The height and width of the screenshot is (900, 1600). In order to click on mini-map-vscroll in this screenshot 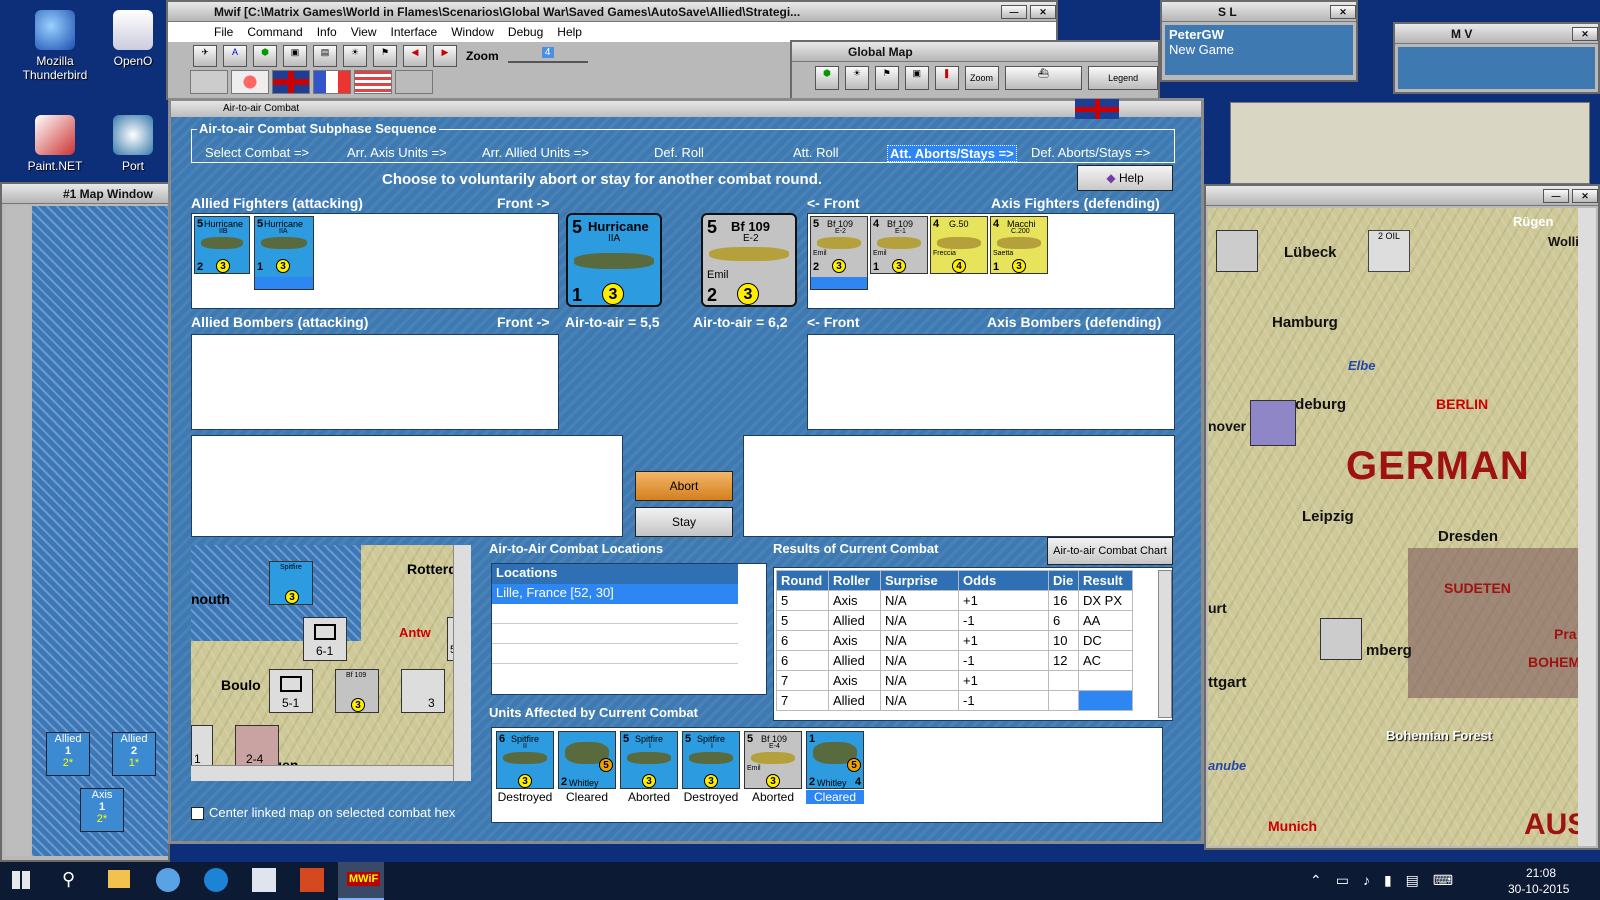, I will do `click(462, 663)`.